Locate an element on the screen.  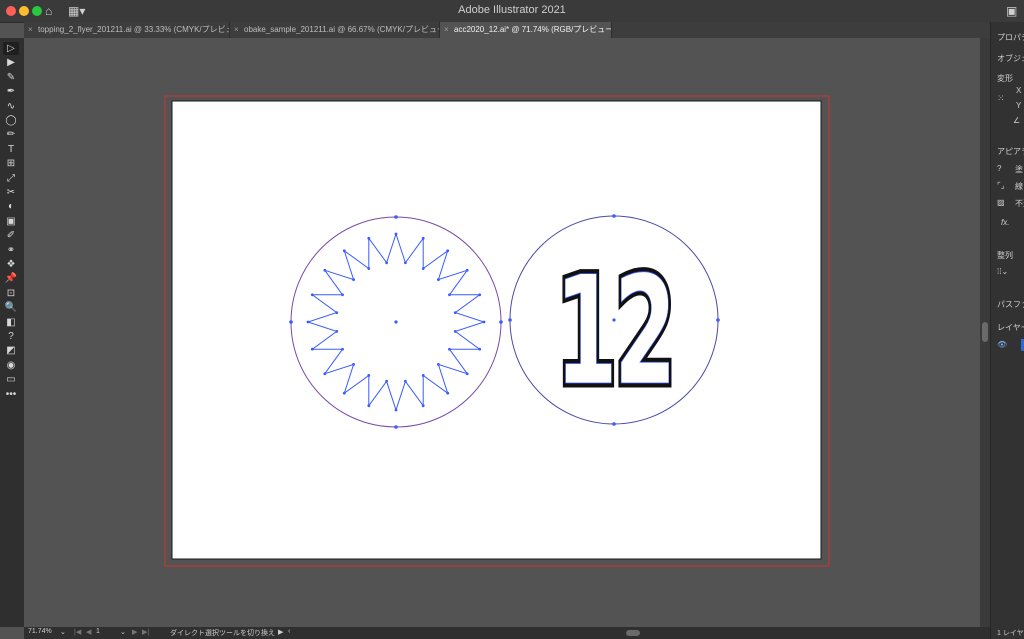
pin-tool: 📌 is located at coordinates (11, 278).